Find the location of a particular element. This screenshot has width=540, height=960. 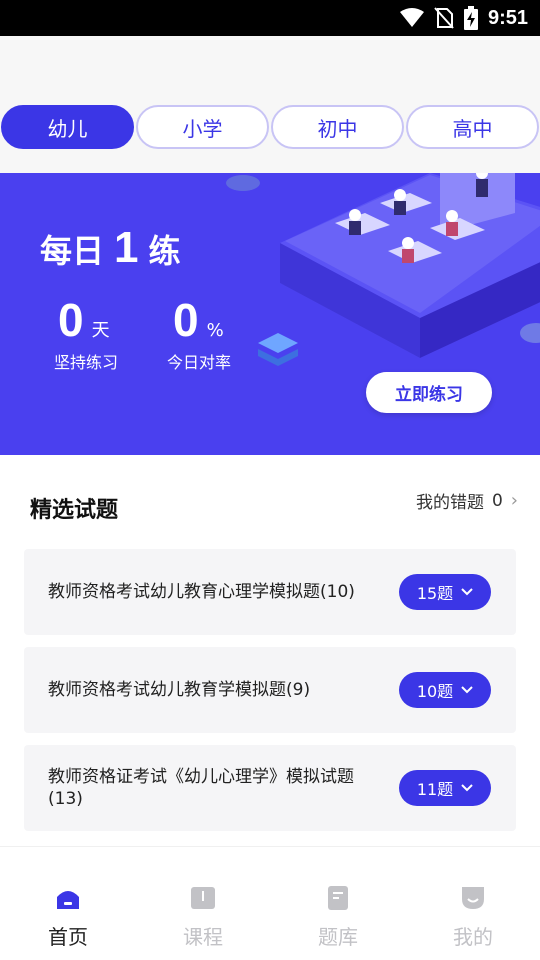

question-count-dropdown: 11题 is located at coordinates (445, 788).